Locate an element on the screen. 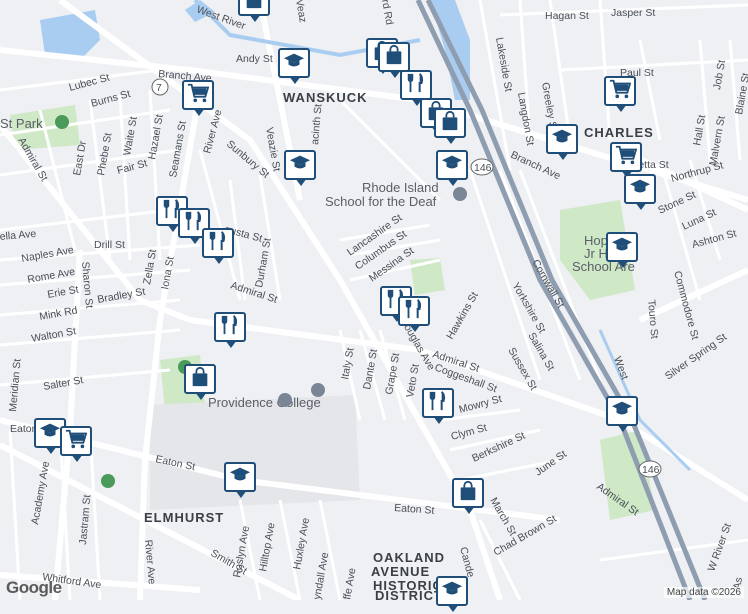 The width and height of the screenshot is (748, 614). graduation-cap-poi-icon is located at coordinates (285, 400).